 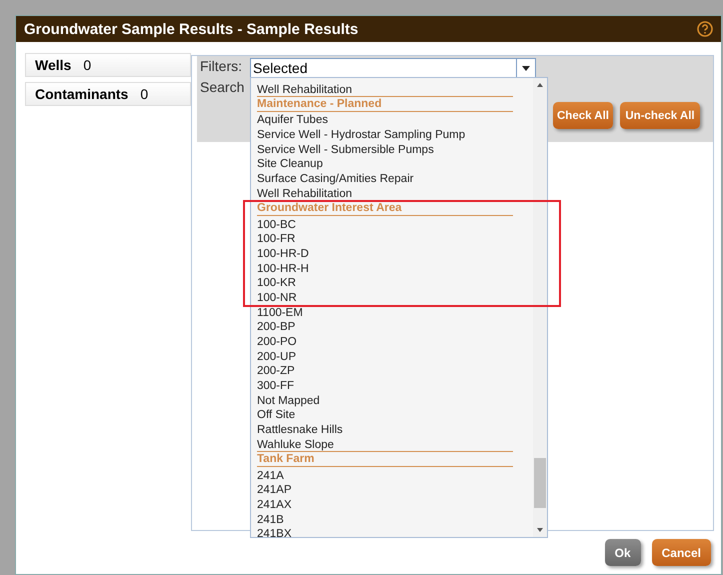 What do you see at coordinates (277, 342) in the screenshot?
I see `list-option: 200-PO` at bounding box center [277, 342].